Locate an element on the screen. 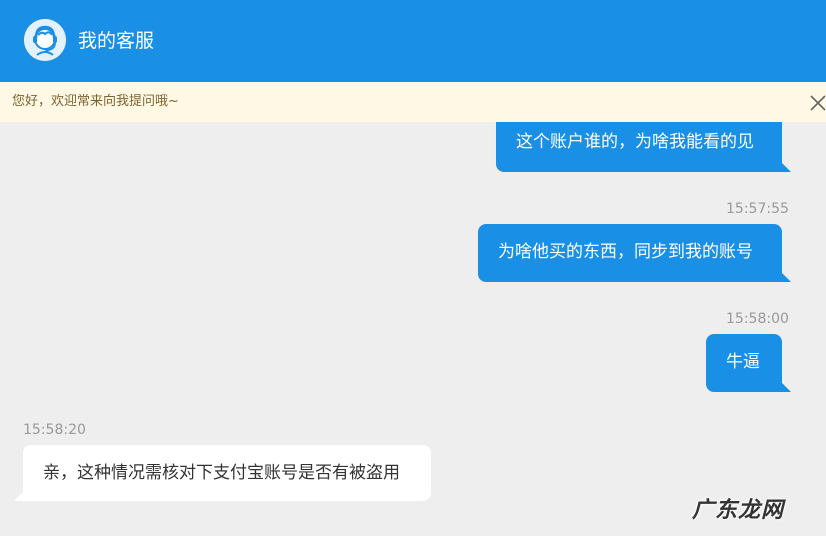 This screenshot has width=826, height=536. message-timestamp: 15:58:20 is located at coordinates (54, 430).